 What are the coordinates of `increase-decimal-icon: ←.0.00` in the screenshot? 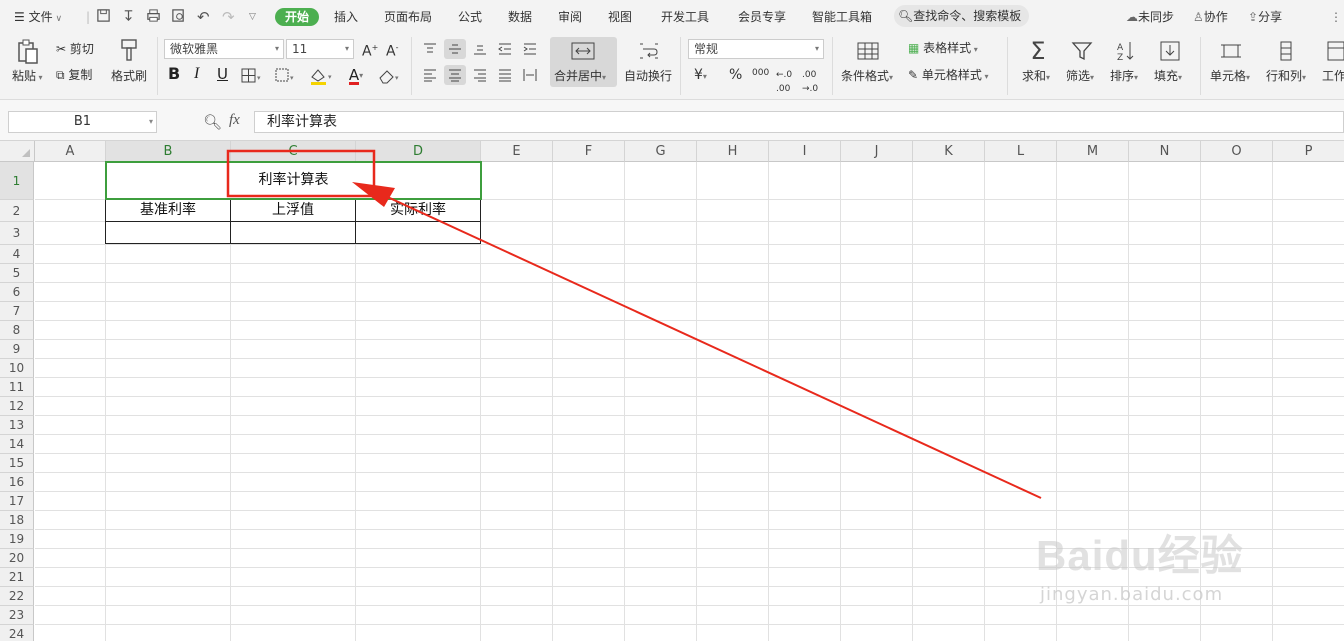 It's located at (784, 82).